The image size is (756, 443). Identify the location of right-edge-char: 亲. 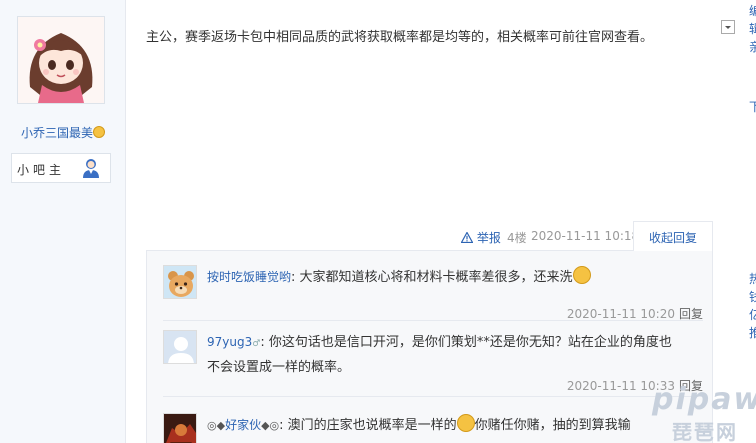
(752, 47).